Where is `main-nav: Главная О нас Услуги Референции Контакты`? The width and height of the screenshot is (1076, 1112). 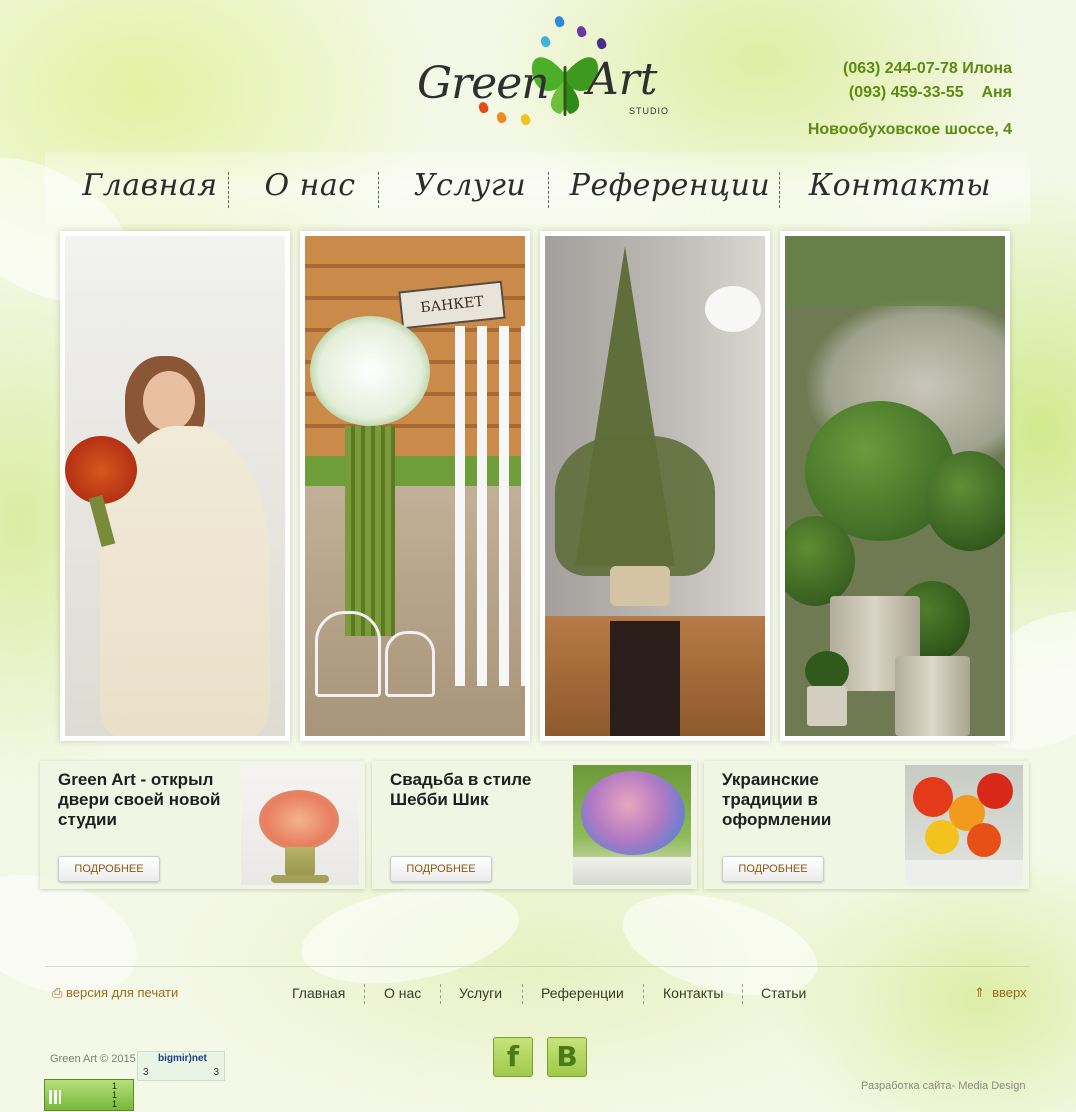 main-nav: Главная О нас Услуги Референции Контакты is located at coordinates (537, 188).